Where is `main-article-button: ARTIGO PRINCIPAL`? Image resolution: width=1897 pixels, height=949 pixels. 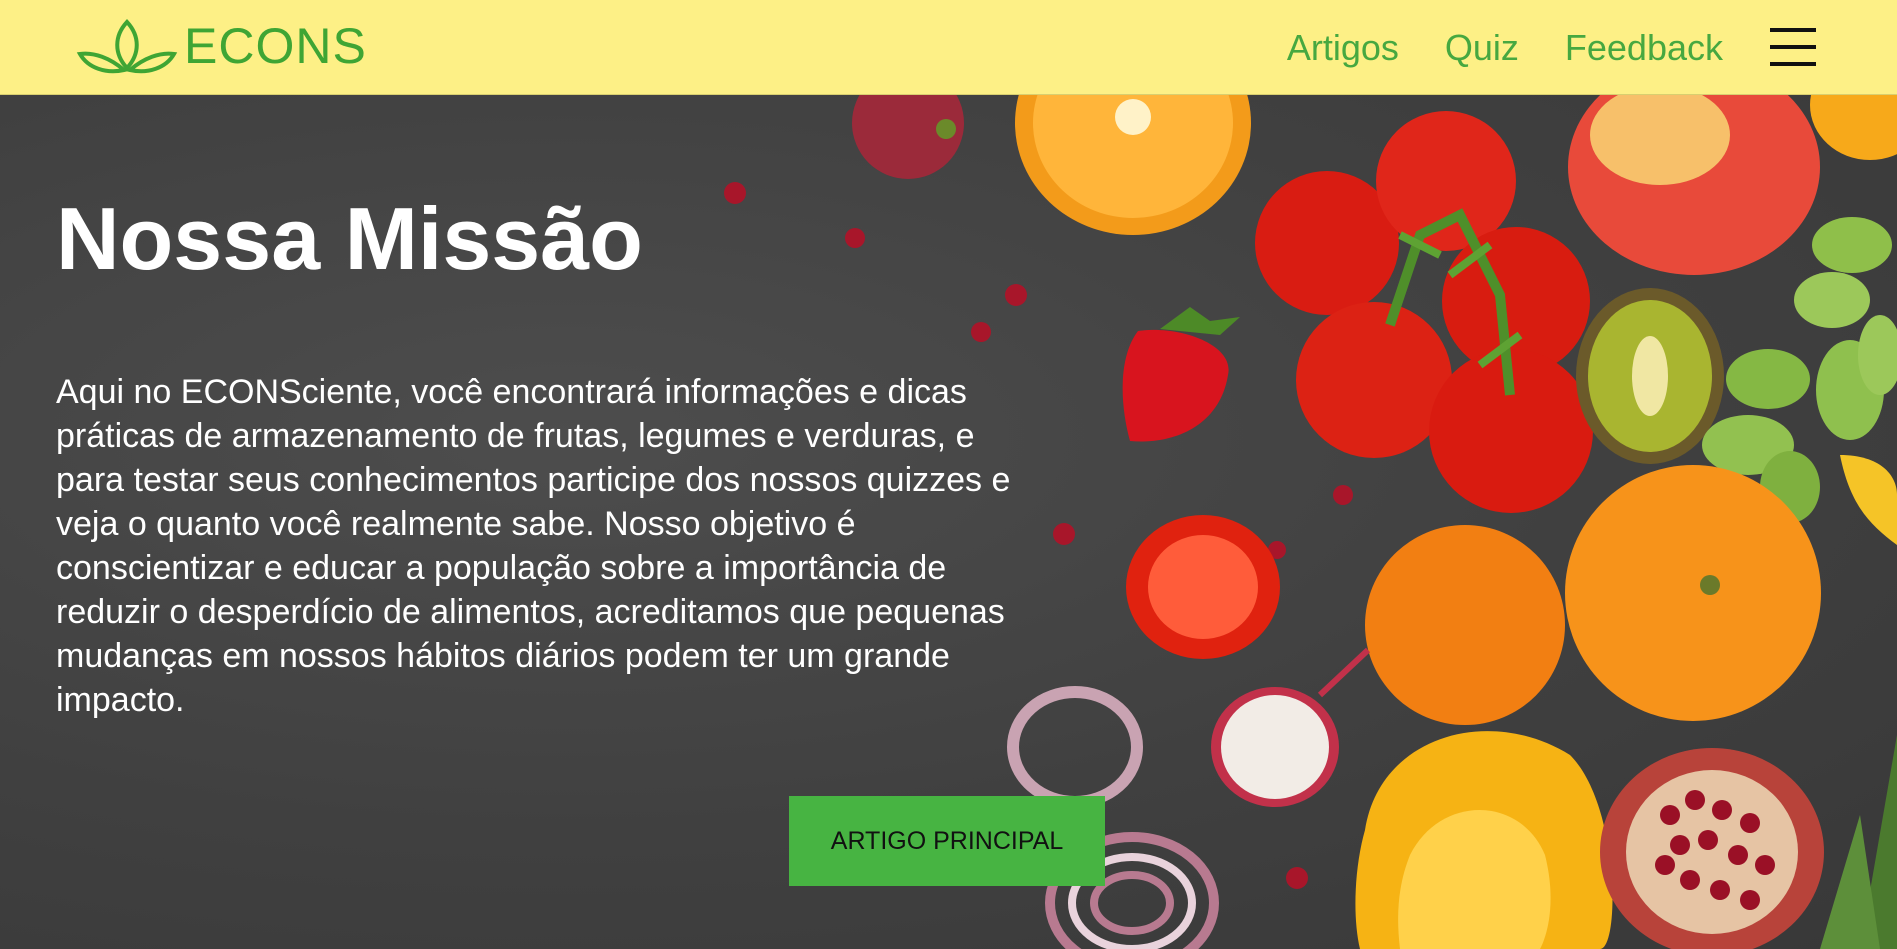 main-article-button: ARTIGO PRINCIPAL is located at coordinates (947, 841).